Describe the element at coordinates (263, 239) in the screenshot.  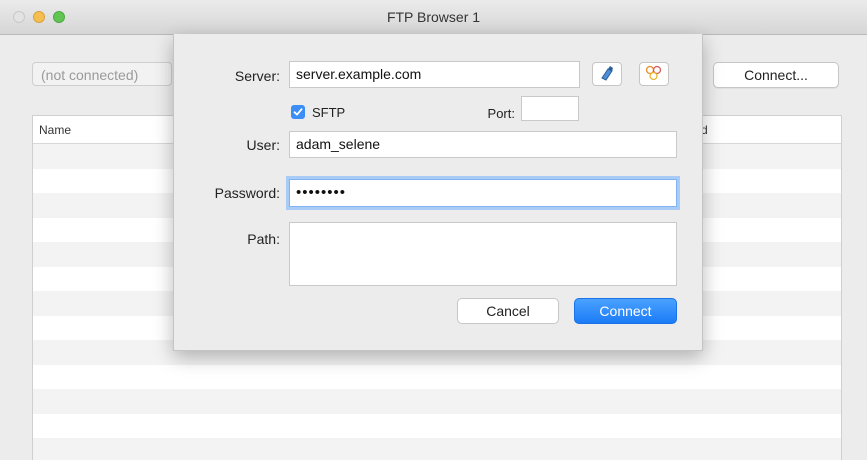
I see `path-label: Path:` at that location.